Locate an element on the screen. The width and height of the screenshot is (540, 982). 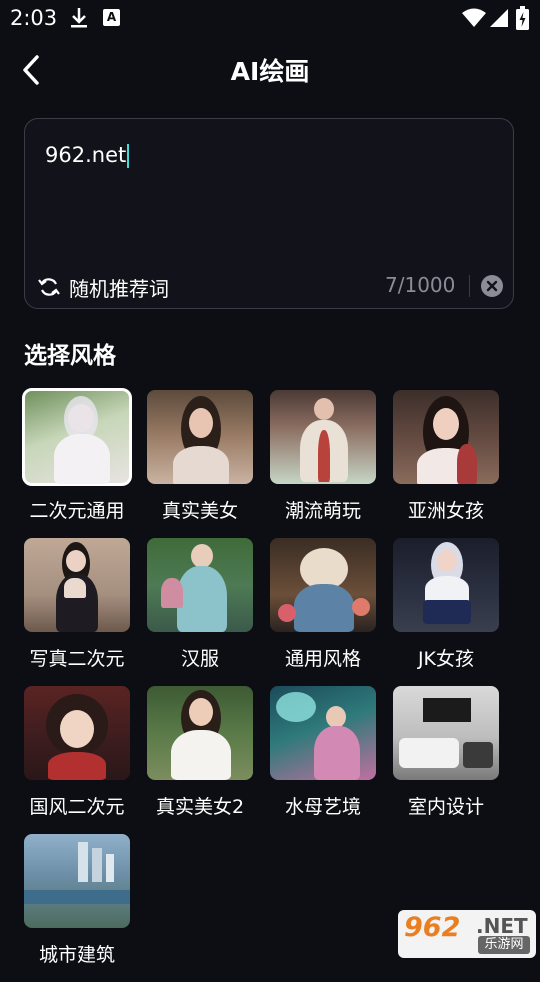
style-item-hanfu: 汉服 is located at coordinates (209, 612).